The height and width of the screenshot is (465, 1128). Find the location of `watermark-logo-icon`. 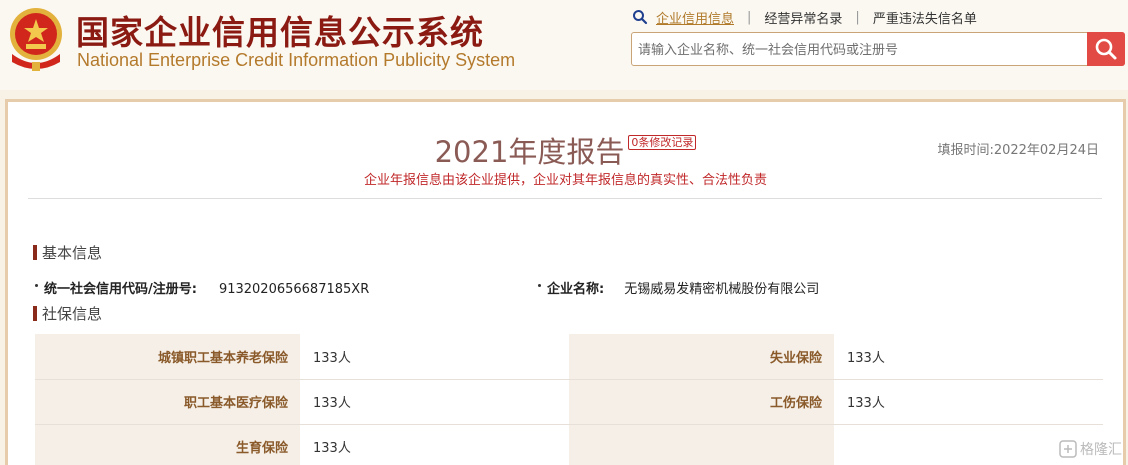

watermark-logo-icon is located at coordinates (1068, 449).